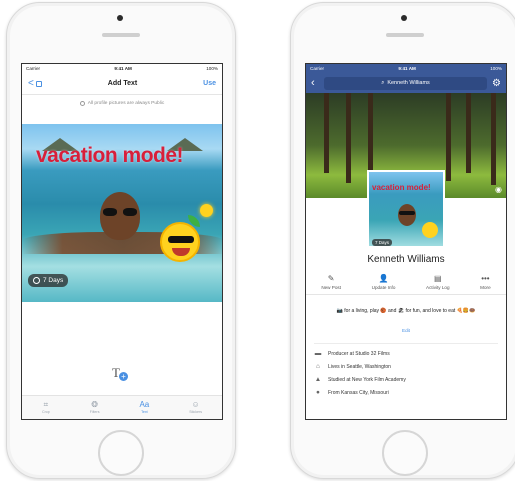 This screenshot has width=515, height=481. What do you see at coordinates (94, 412) in the screenshot?
I see `tab-label: Filters` at bounding box center [94, 412].